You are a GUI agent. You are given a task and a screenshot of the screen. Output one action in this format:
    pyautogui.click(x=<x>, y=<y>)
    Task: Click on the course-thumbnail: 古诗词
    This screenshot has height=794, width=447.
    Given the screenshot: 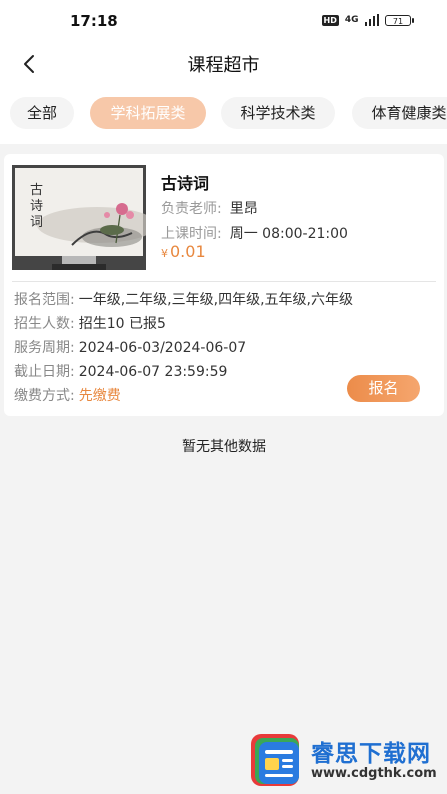 What is the action you would take?
    pyautogui.click(x=79, y=217)
    